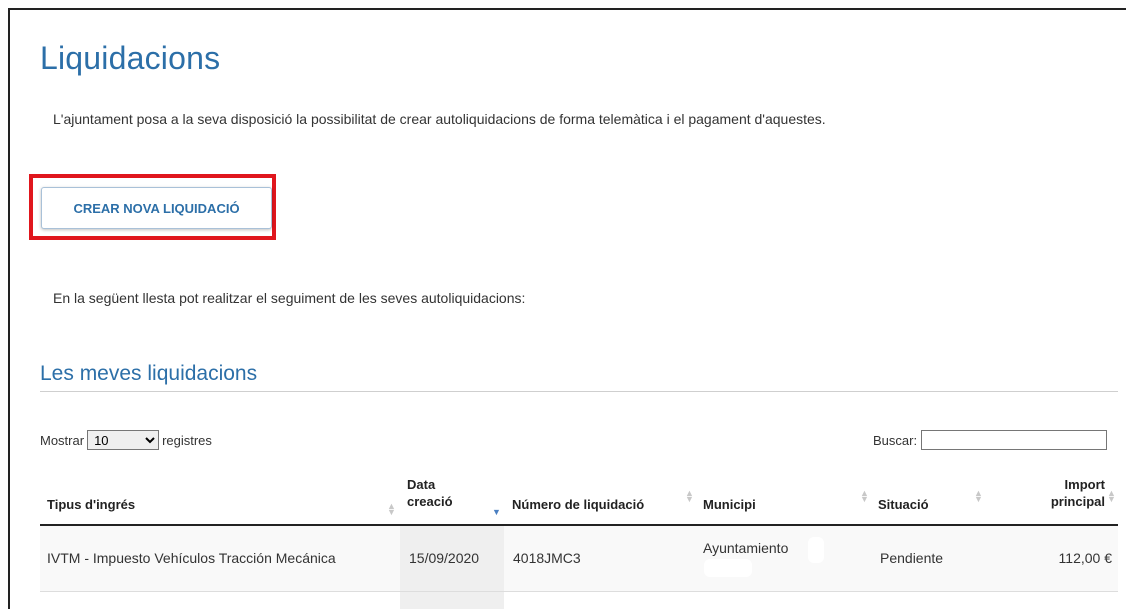 This screenshot has width=1126, height=609. Describe the element at coordinates (912, 558) in the screenshot. I see `cell-situacio: Pendiente` at that location.